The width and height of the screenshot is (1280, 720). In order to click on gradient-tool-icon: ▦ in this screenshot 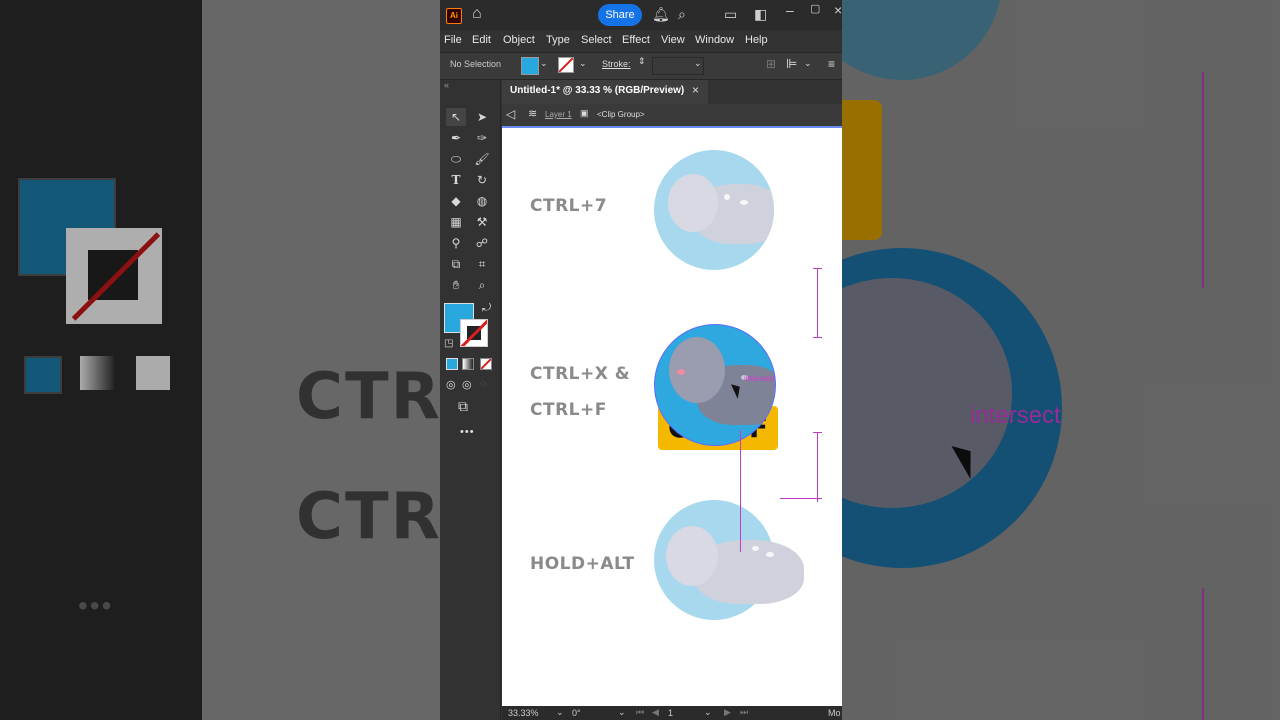, I will do `click(456, 222)`.